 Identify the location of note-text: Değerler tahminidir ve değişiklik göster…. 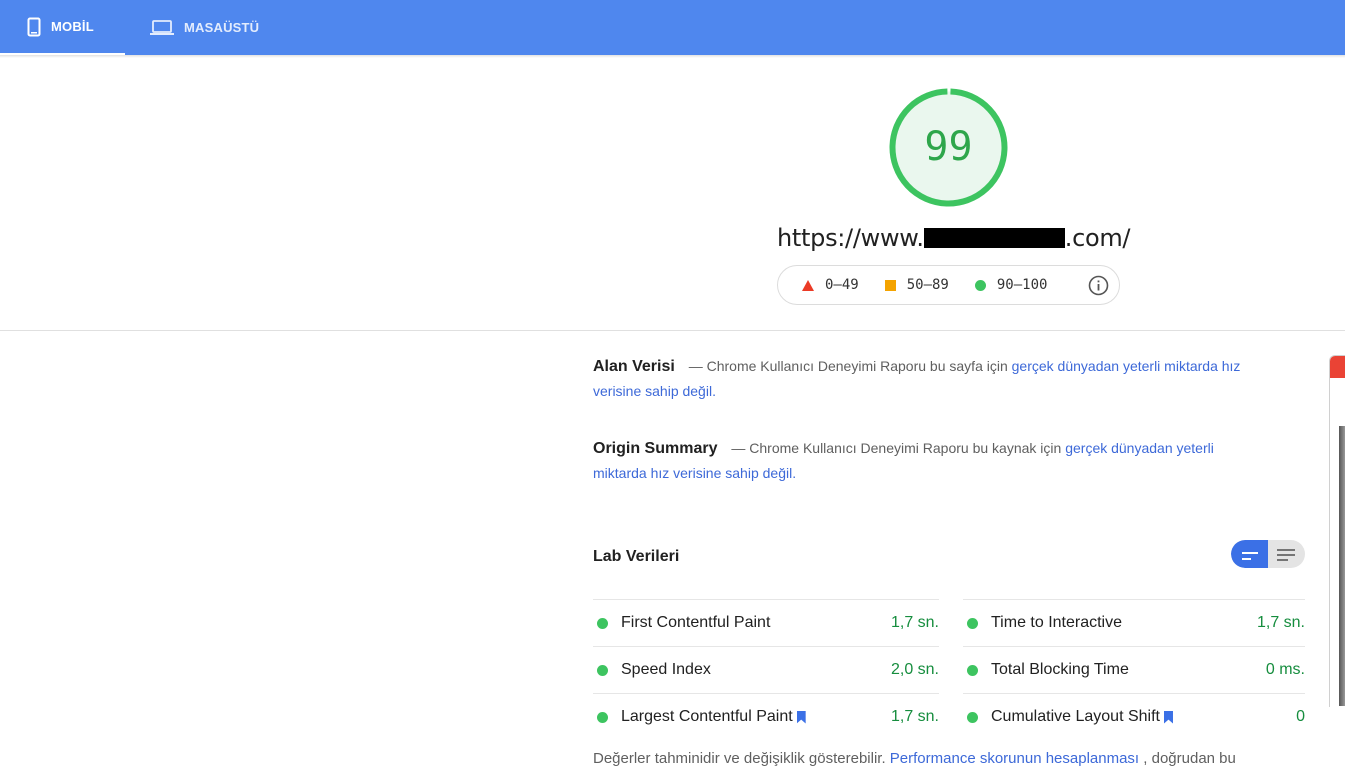
(739, 758).